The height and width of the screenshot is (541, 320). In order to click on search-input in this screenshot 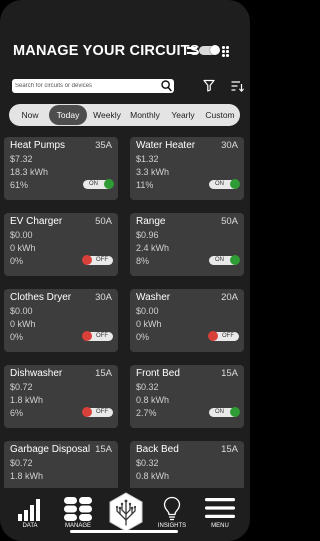, I will do `click(85, 86)`.